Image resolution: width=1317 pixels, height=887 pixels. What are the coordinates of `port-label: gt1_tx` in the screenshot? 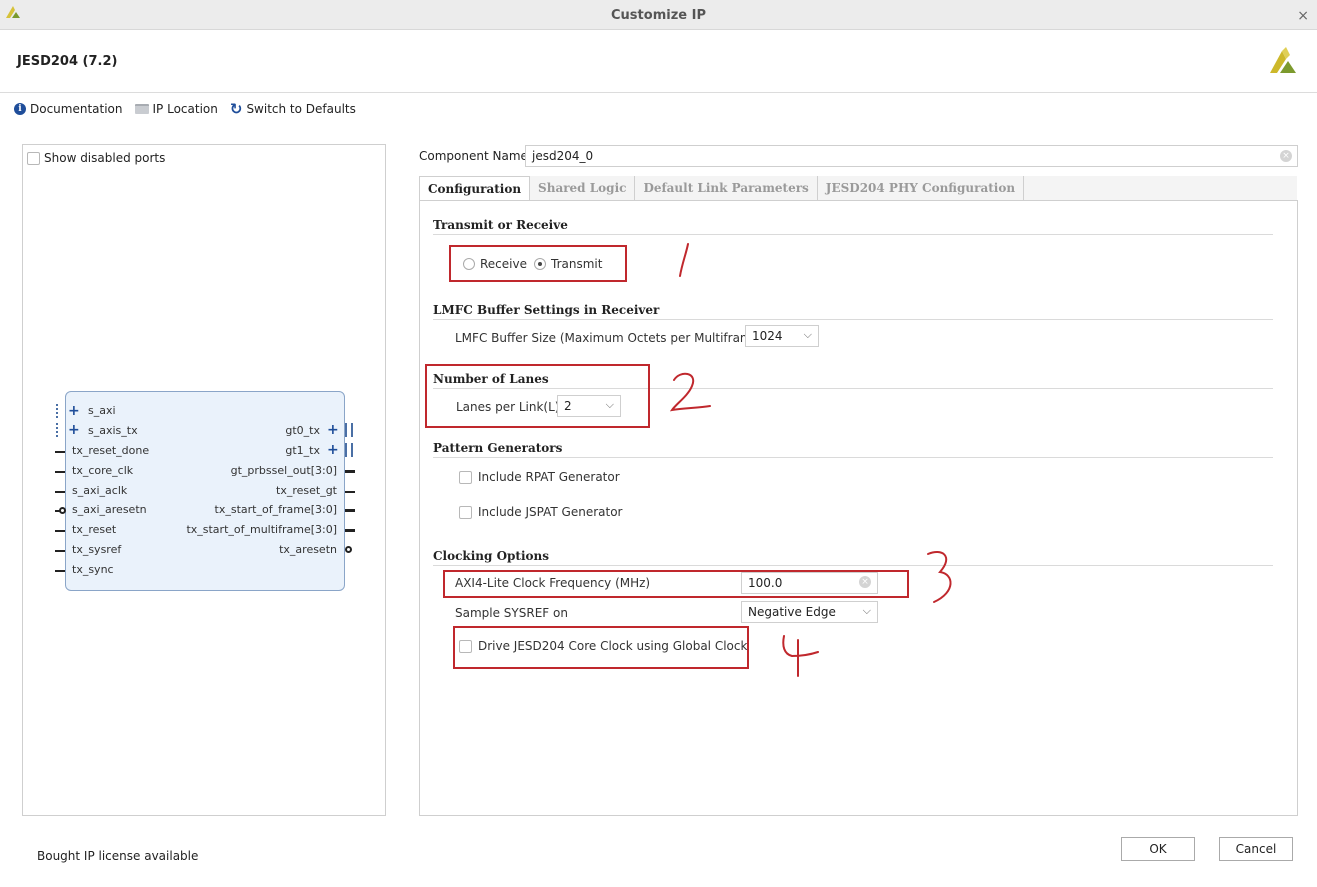 It's located at (302, 450).